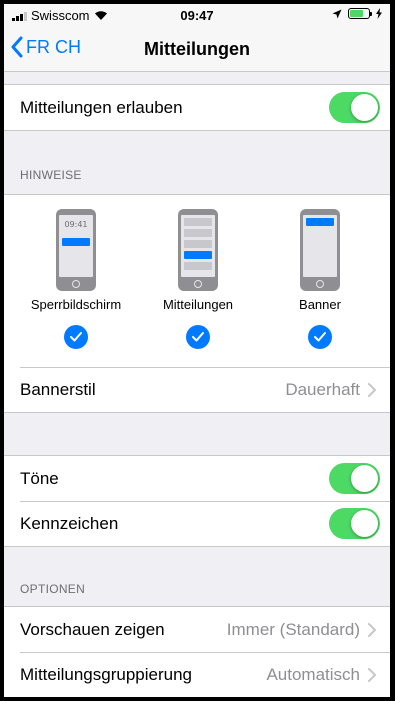  I want to click on notification-grouping-label: Mitteilungsgruppierung, so click(106, 674).